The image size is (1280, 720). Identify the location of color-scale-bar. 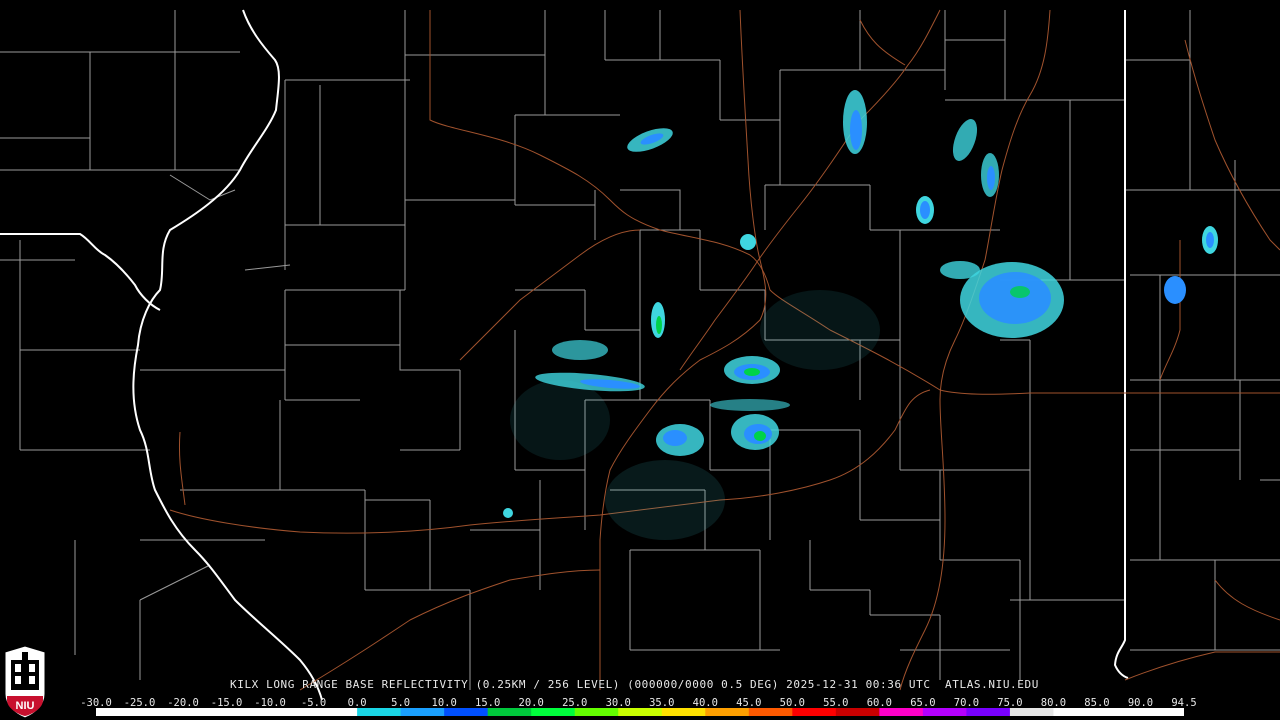
(640, 712).